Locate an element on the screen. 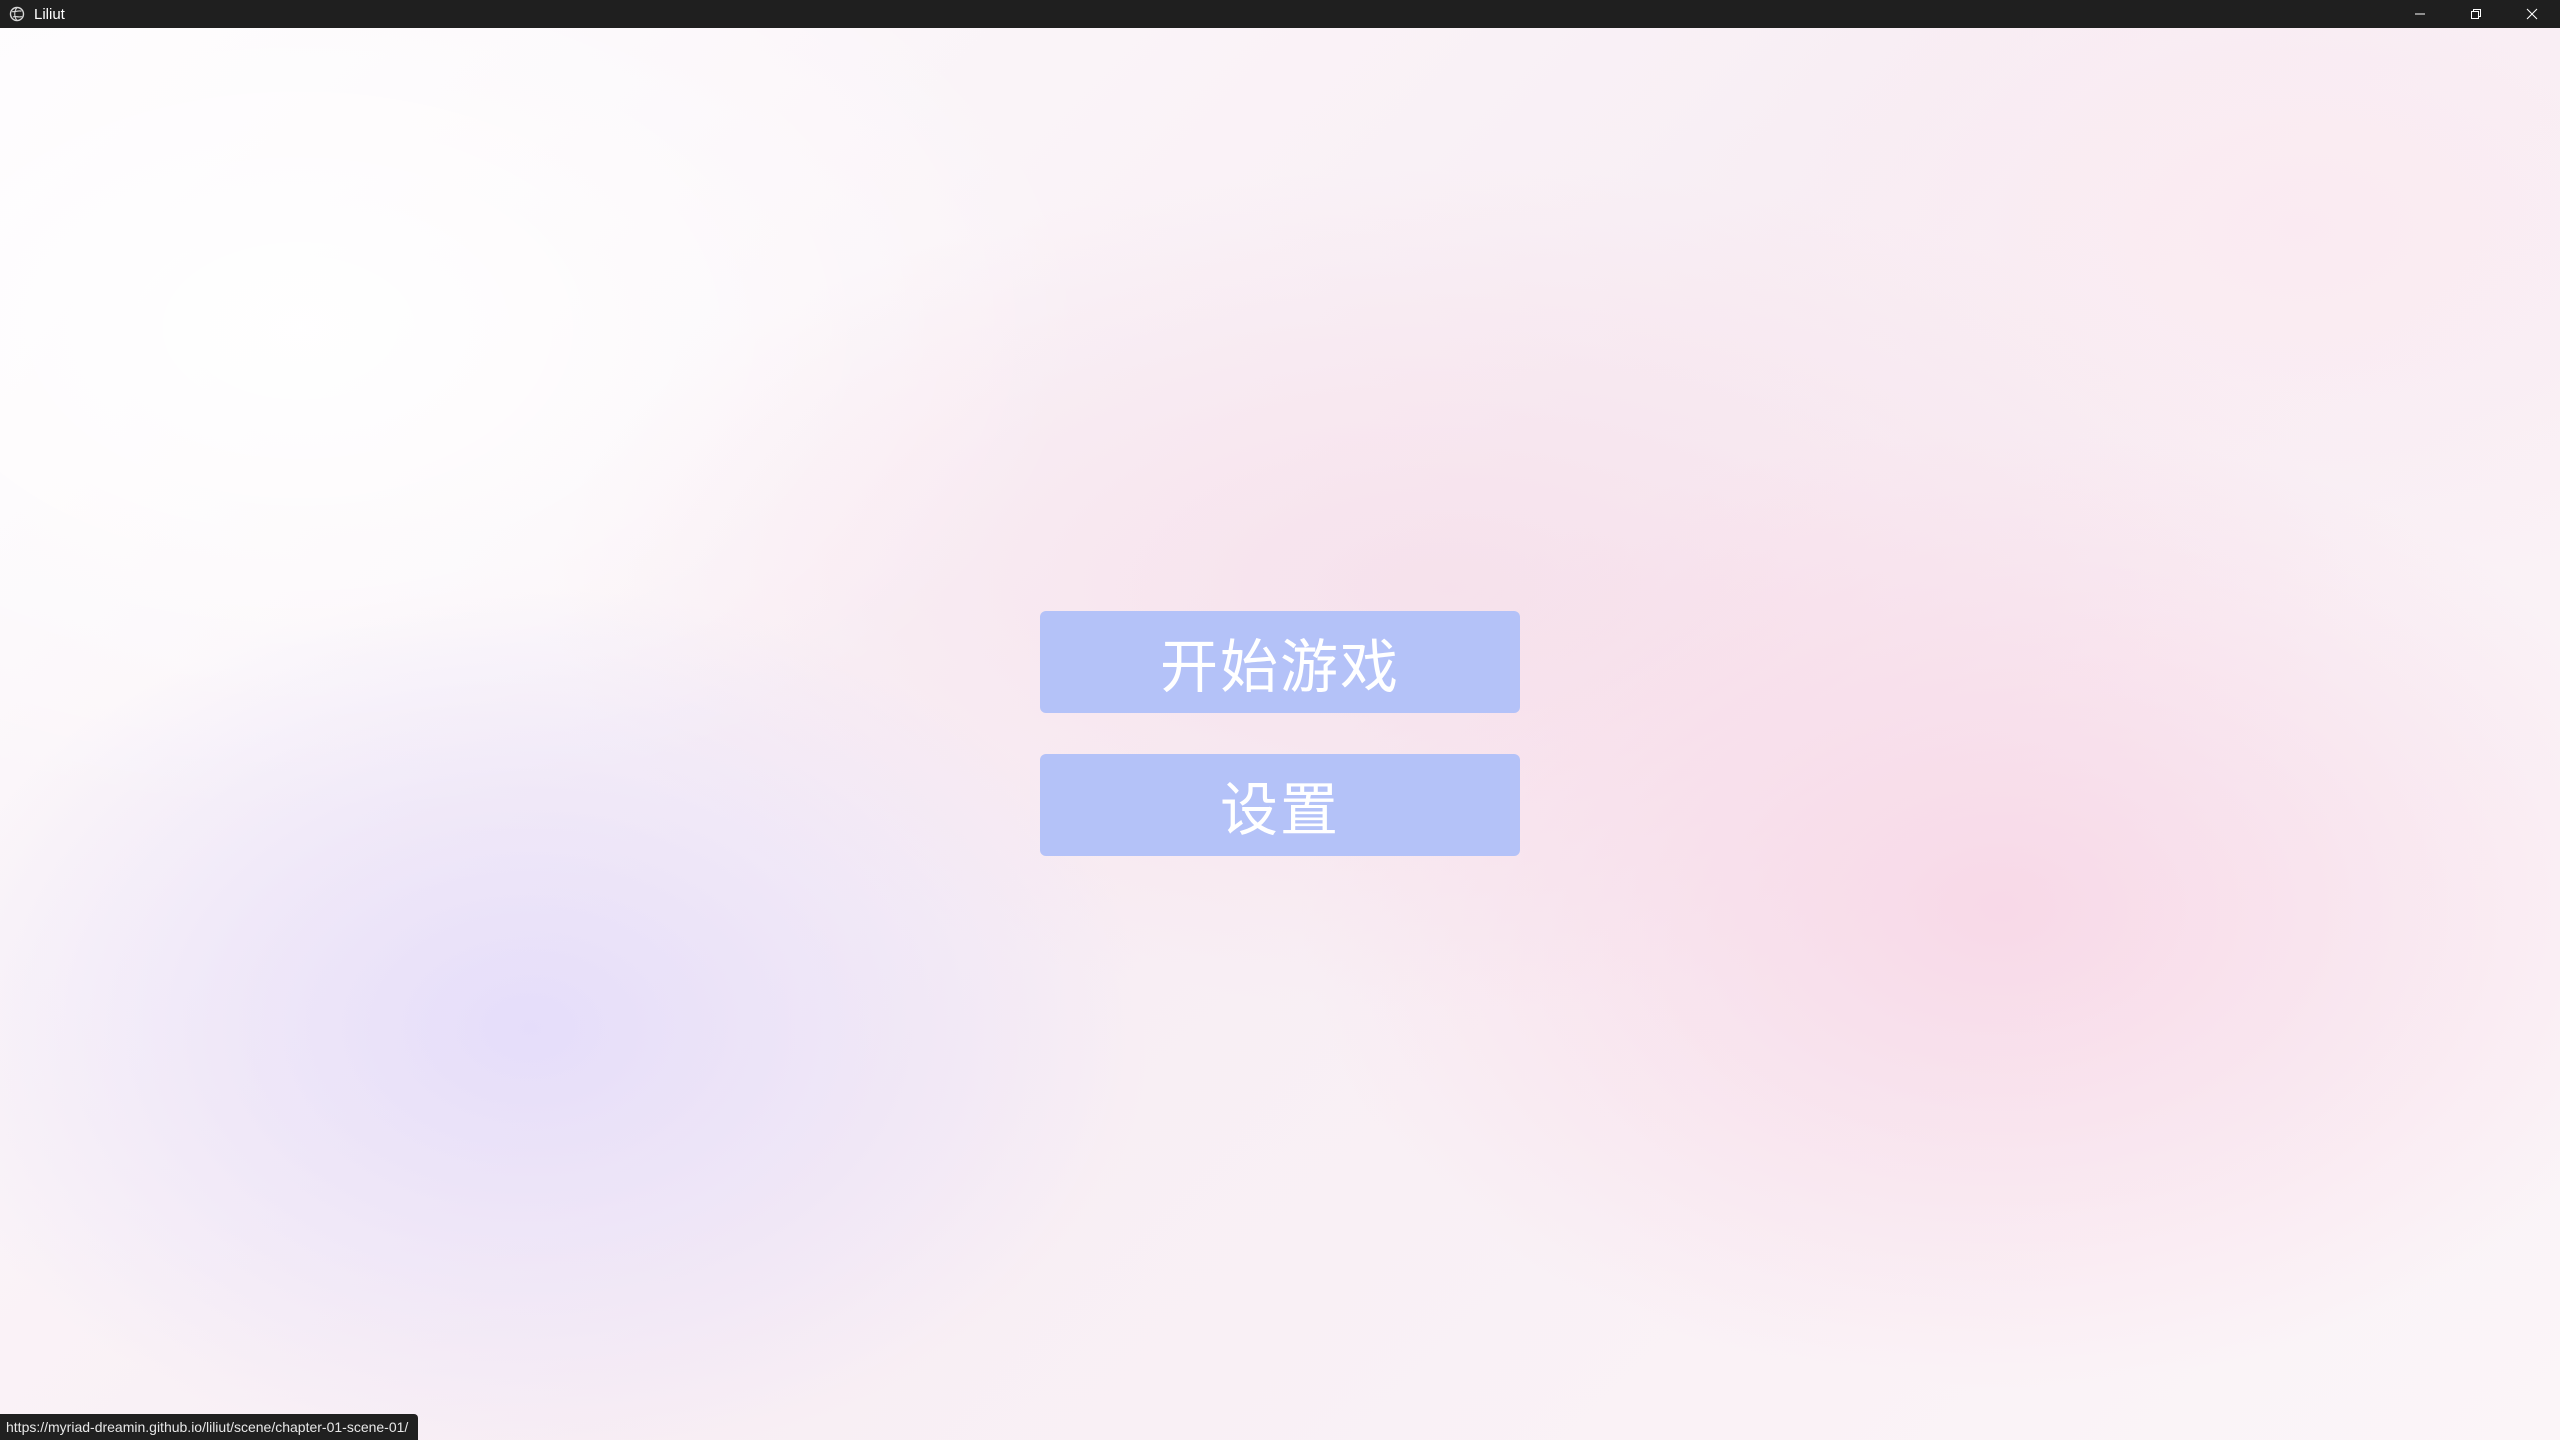  start-game-button: 开始游戏 is located at coordinates (1280, 662).